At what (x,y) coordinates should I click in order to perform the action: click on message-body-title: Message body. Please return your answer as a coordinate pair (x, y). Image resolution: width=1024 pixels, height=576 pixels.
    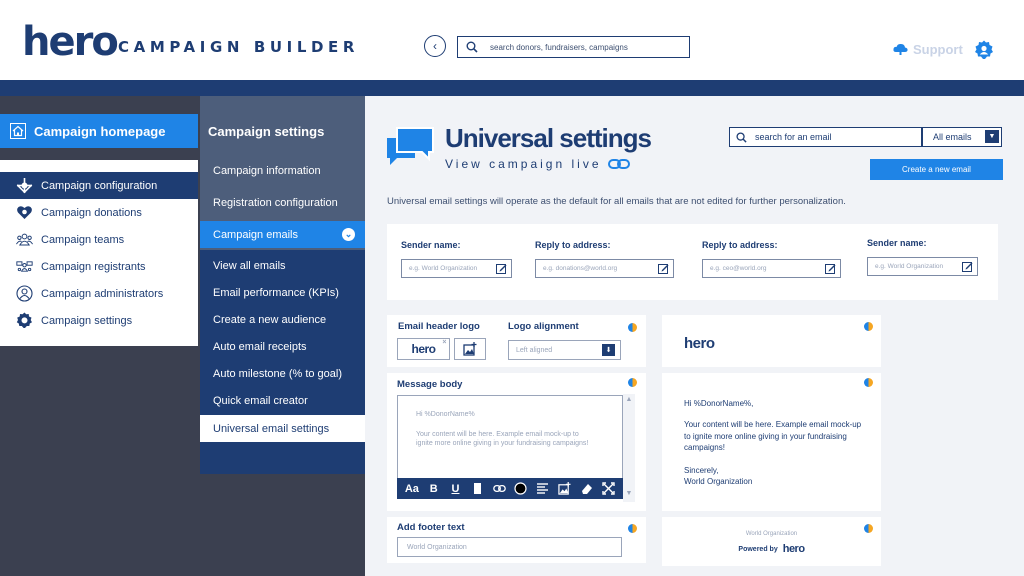
    Looking at the image, I should click on (430, 384).